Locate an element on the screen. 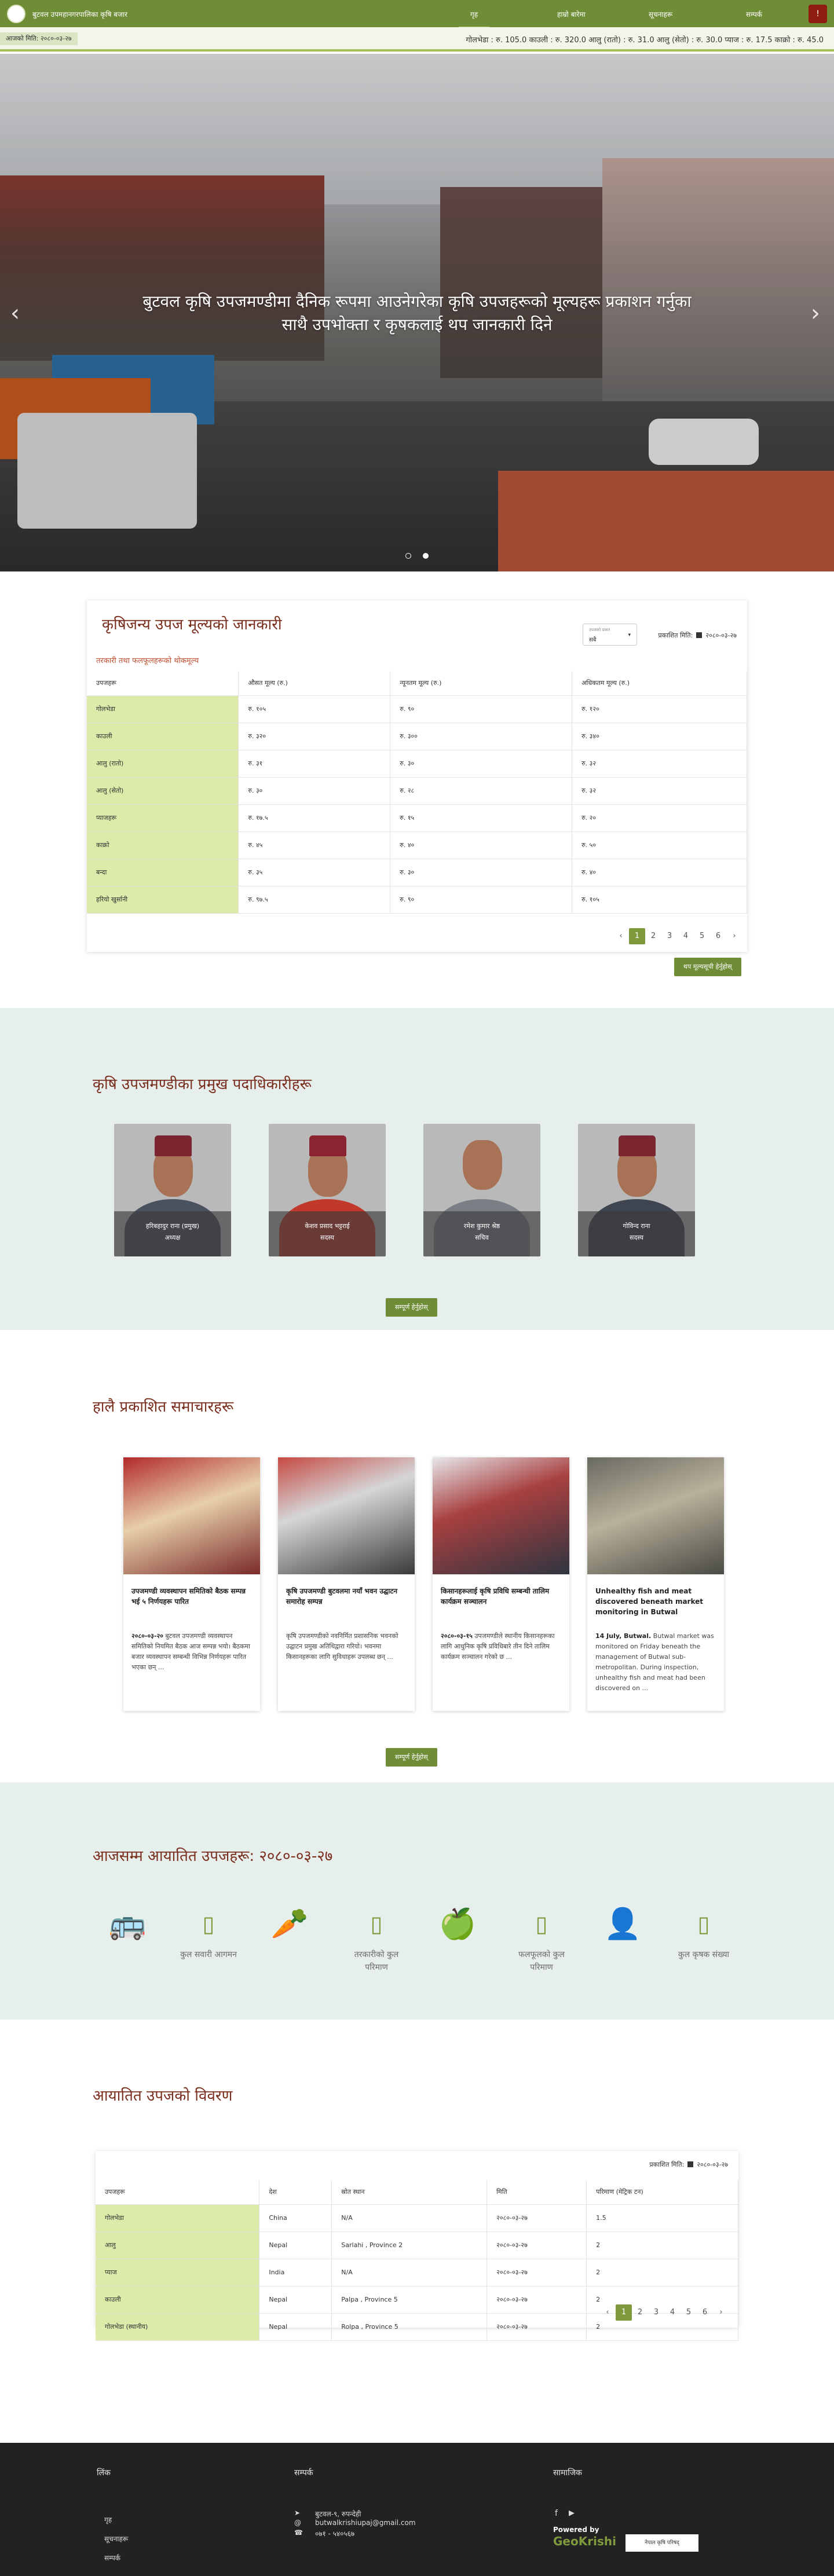 This screenshot has height=2576, width=834. price-cell: रु. ३० is located at coordinates (314, 791).